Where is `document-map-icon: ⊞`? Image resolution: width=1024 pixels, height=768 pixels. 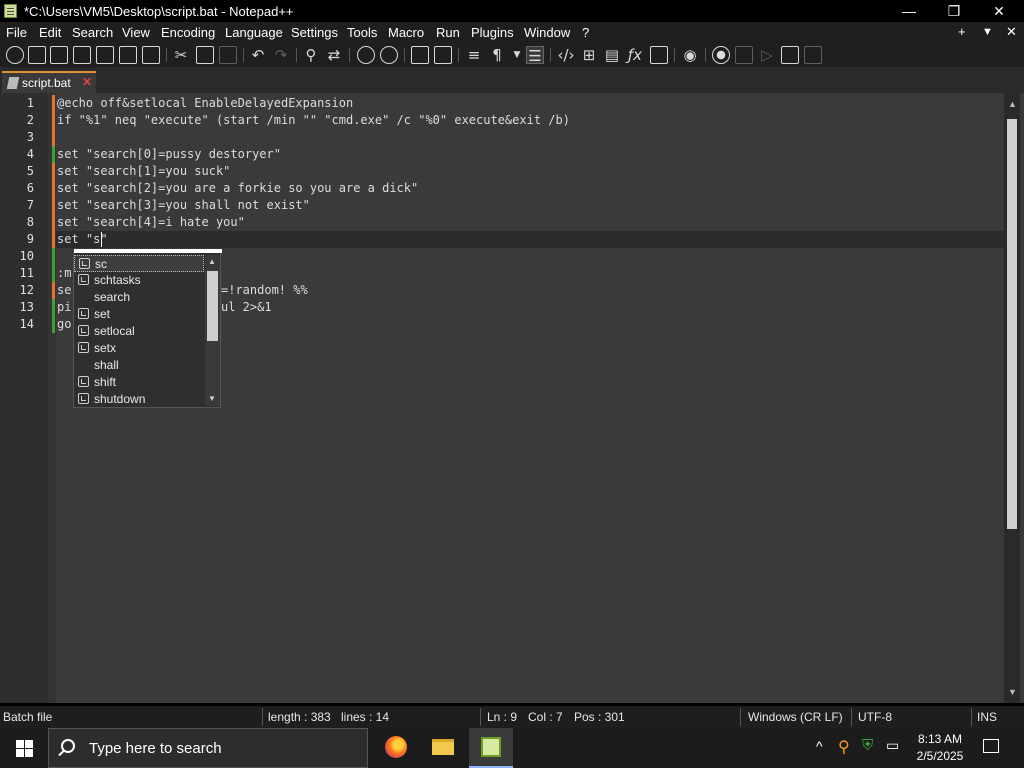
document-map-icon: ⊞ is located at coordinates (589, 55).